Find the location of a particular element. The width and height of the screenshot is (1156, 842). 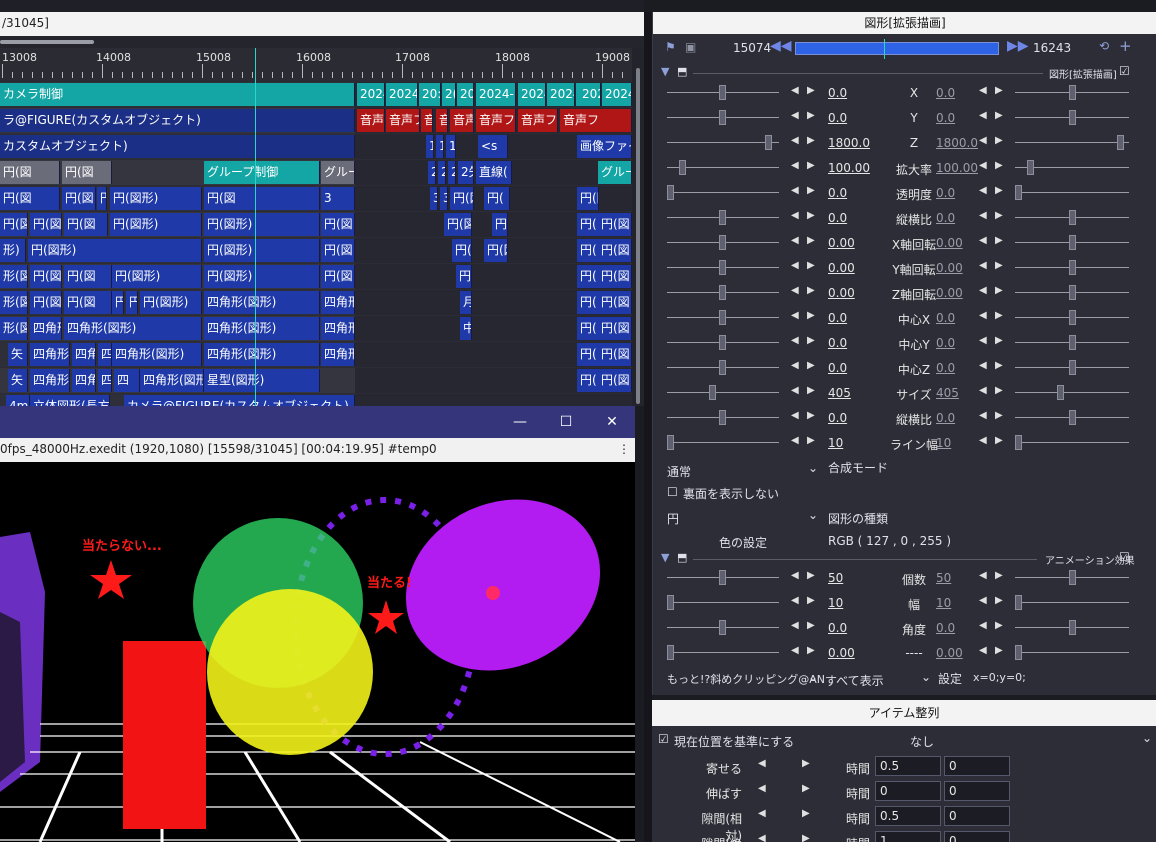

camera-toggle-icon: ▣ is located at coordinates (690, 47).